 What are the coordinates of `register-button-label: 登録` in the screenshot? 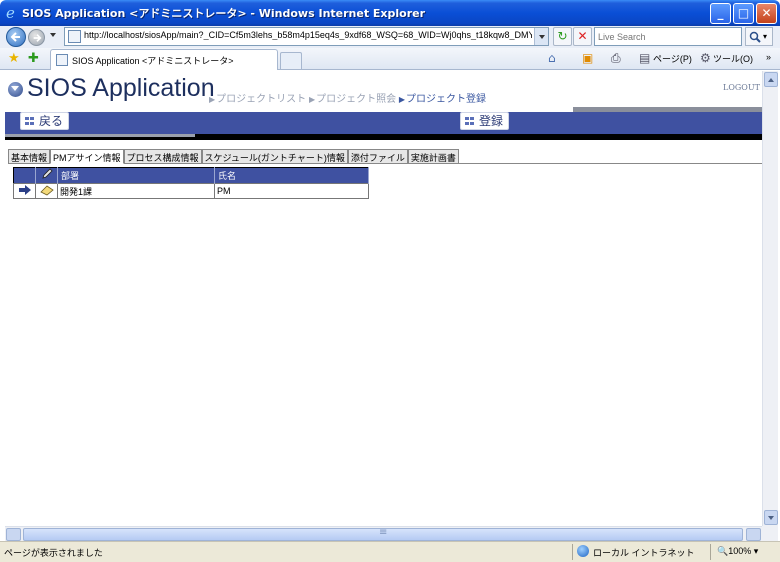 It's located at (491, 121).